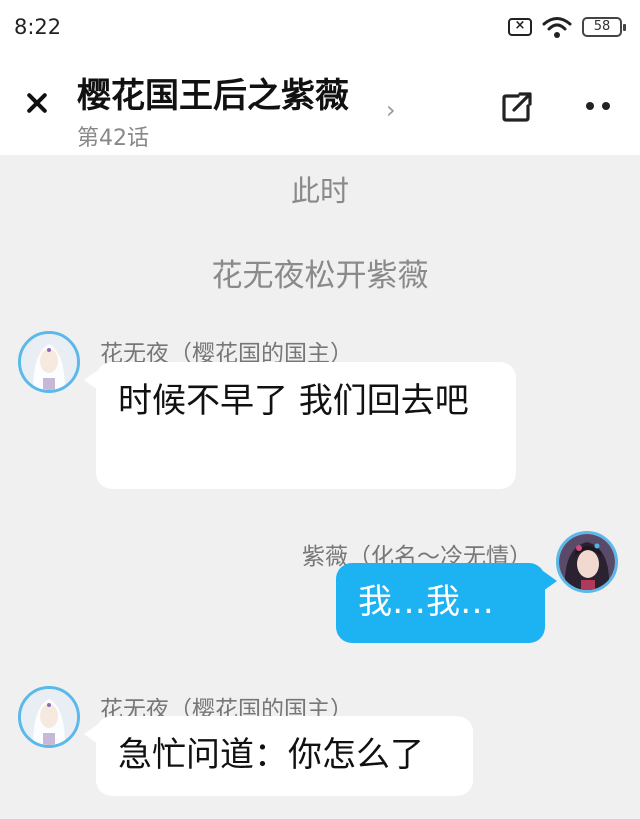 This screenshot has width=640, height=819. I want to click on status-icons: × 58, so click(567, 27).